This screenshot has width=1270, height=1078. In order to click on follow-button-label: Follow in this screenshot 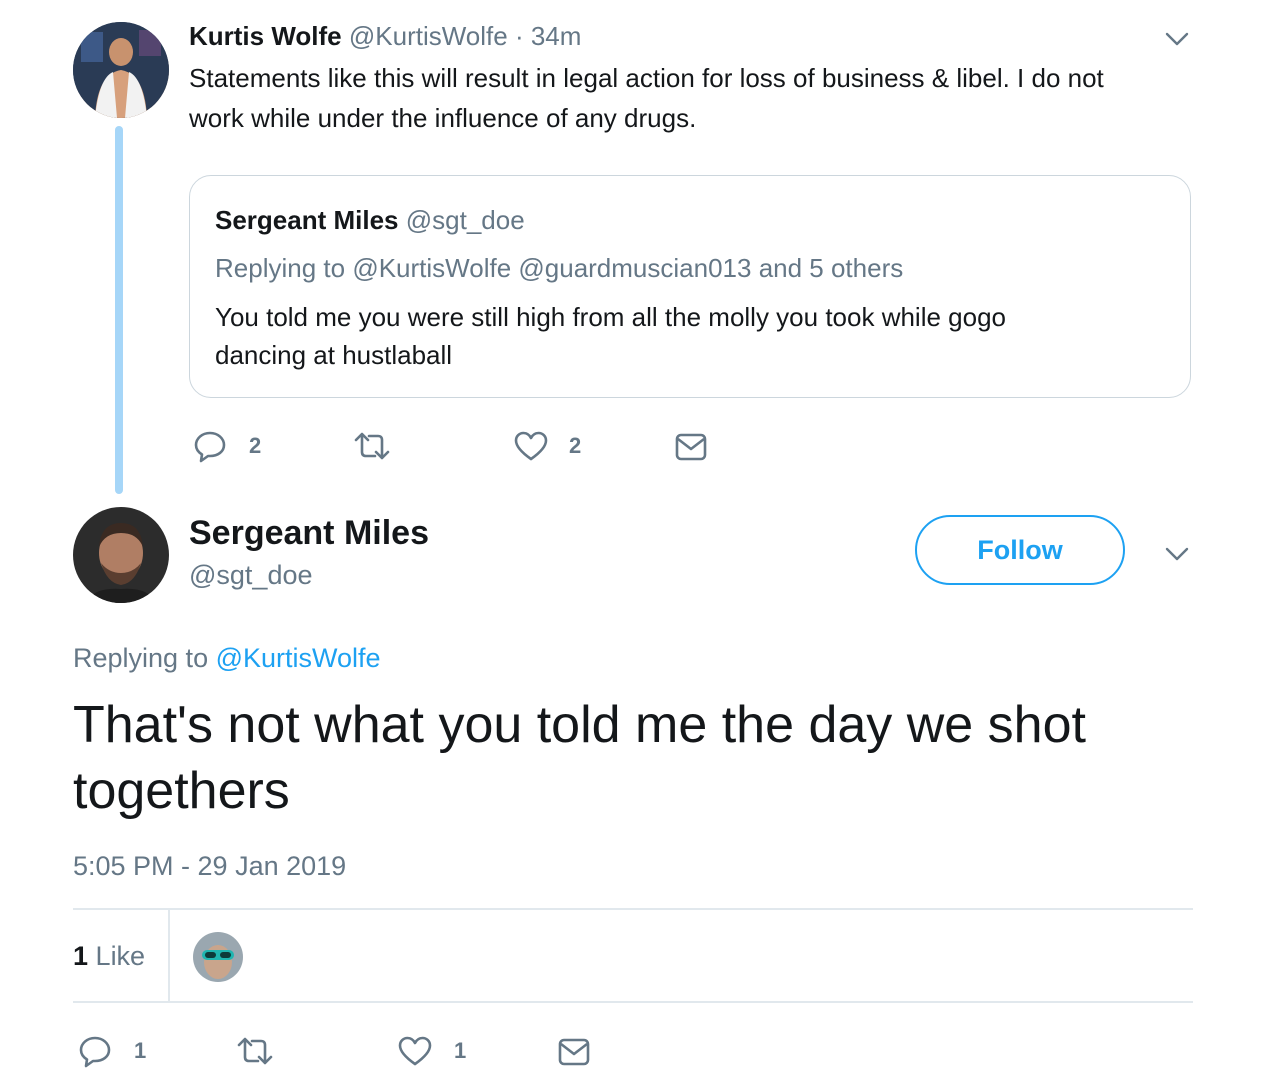, I will do `click(1020, 549)`.